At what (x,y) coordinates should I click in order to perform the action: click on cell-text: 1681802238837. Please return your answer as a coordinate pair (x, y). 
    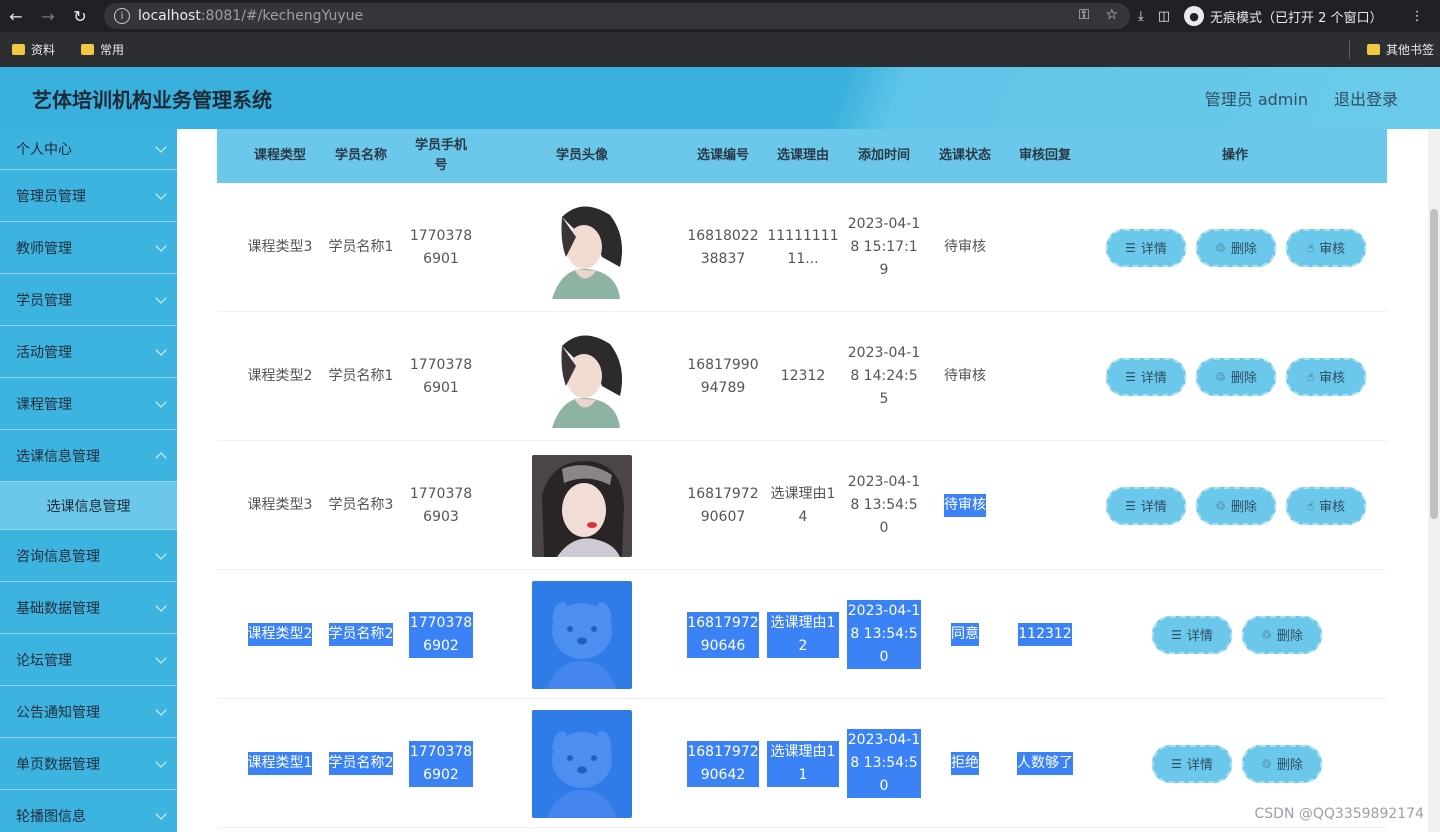
    Looking at the image, I should click on (723, 247).